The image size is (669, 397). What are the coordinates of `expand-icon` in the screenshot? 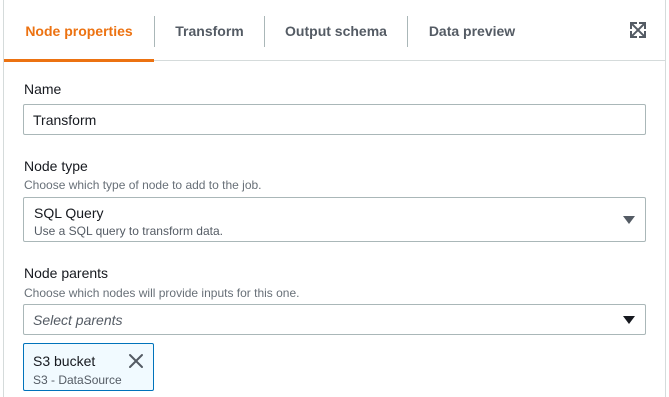 It's located at (638, 30).